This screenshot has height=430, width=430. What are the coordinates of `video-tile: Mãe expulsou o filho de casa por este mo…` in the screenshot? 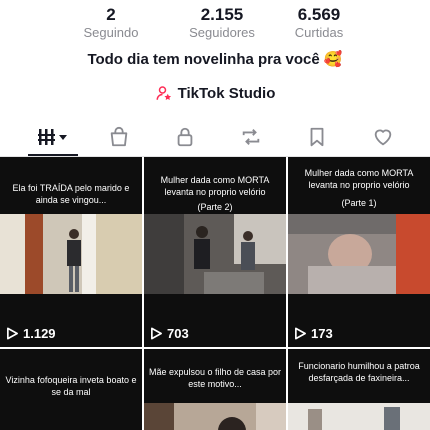 It's located at (215, 389).